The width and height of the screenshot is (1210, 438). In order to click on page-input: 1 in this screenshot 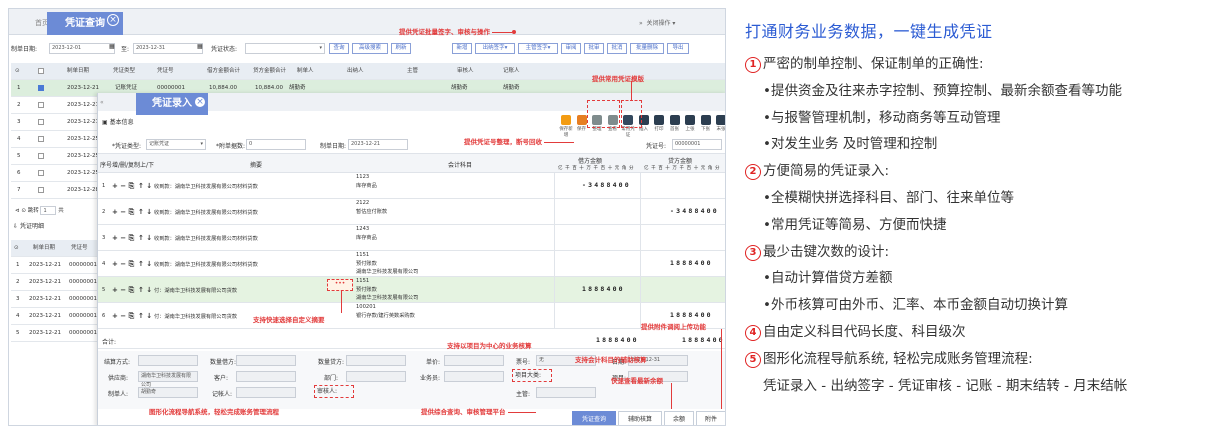, I will do `click(48, 210)`.